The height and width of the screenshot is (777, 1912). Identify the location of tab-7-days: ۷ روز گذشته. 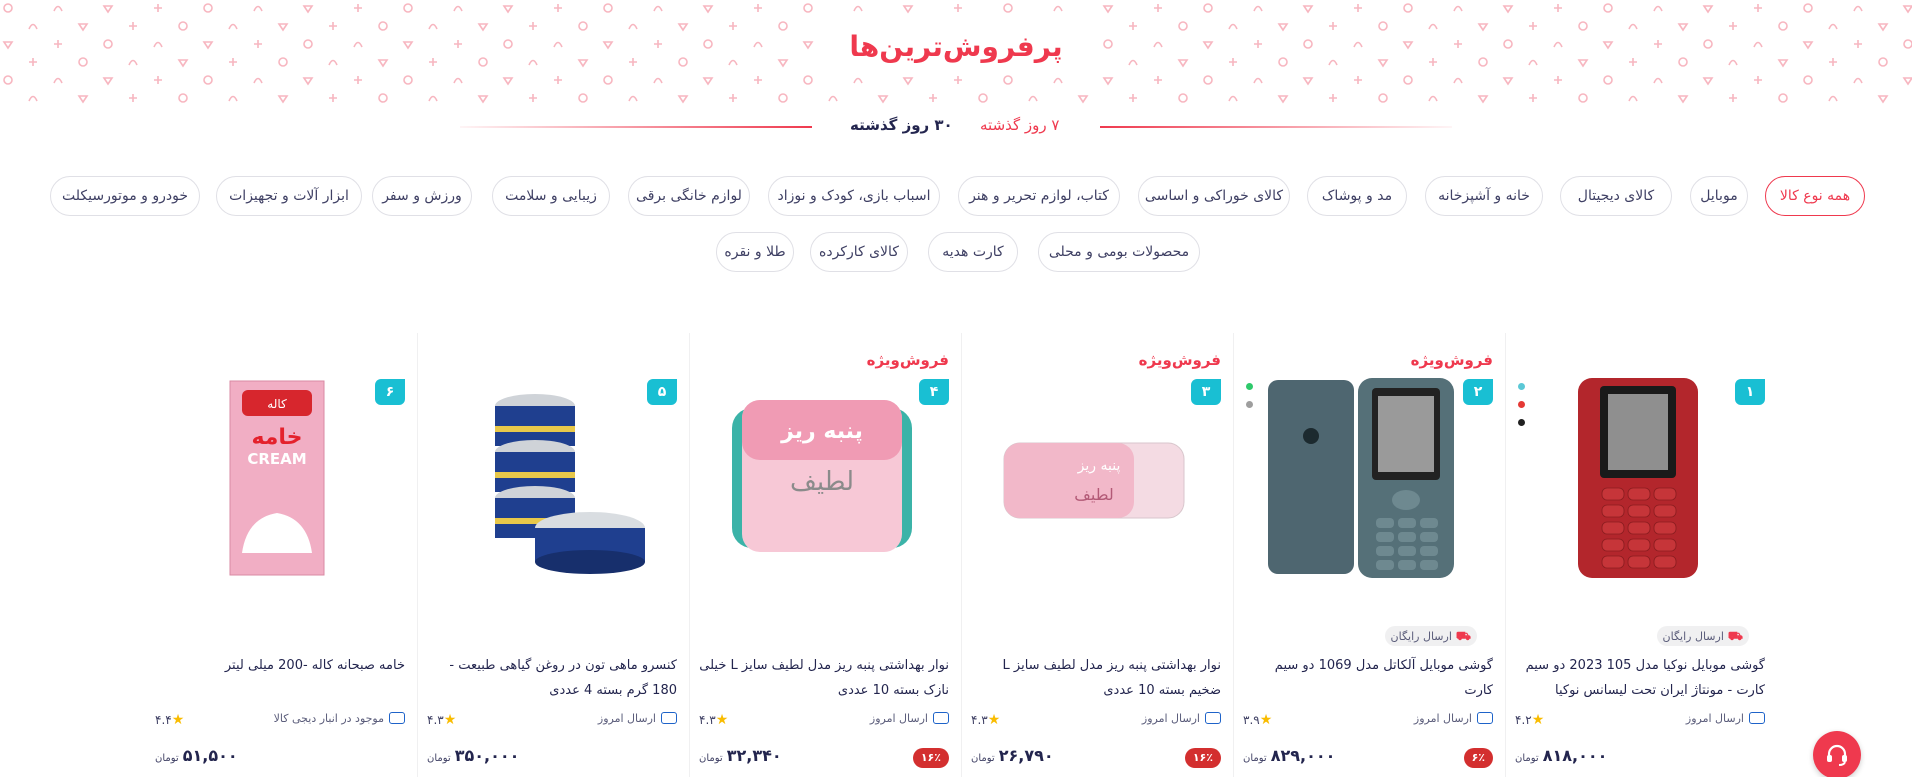
(1019, 125).